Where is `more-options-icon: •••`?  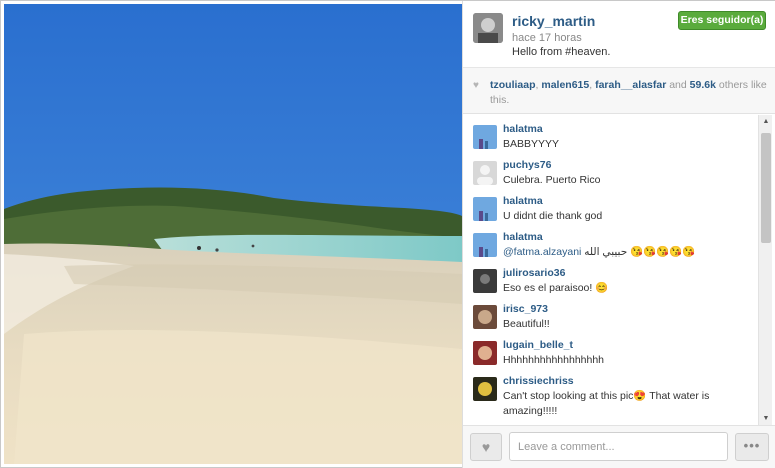
more-options-icon: ••• is located at coordinates (752, 447).